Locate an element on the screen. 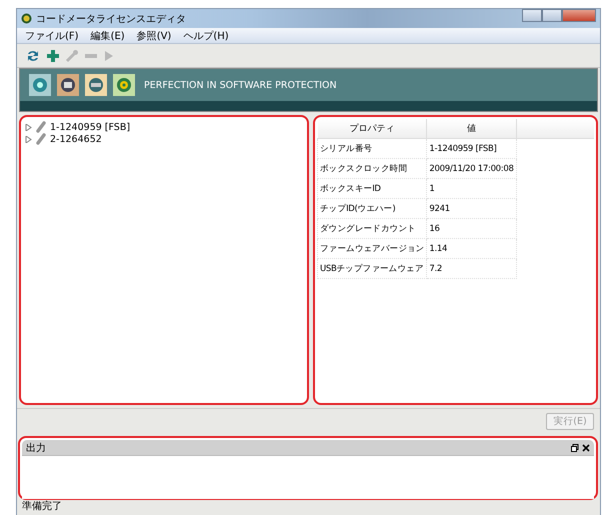 The image size is (603, 515). property-name: ボックスキーID is located at coordinates (372, 188).